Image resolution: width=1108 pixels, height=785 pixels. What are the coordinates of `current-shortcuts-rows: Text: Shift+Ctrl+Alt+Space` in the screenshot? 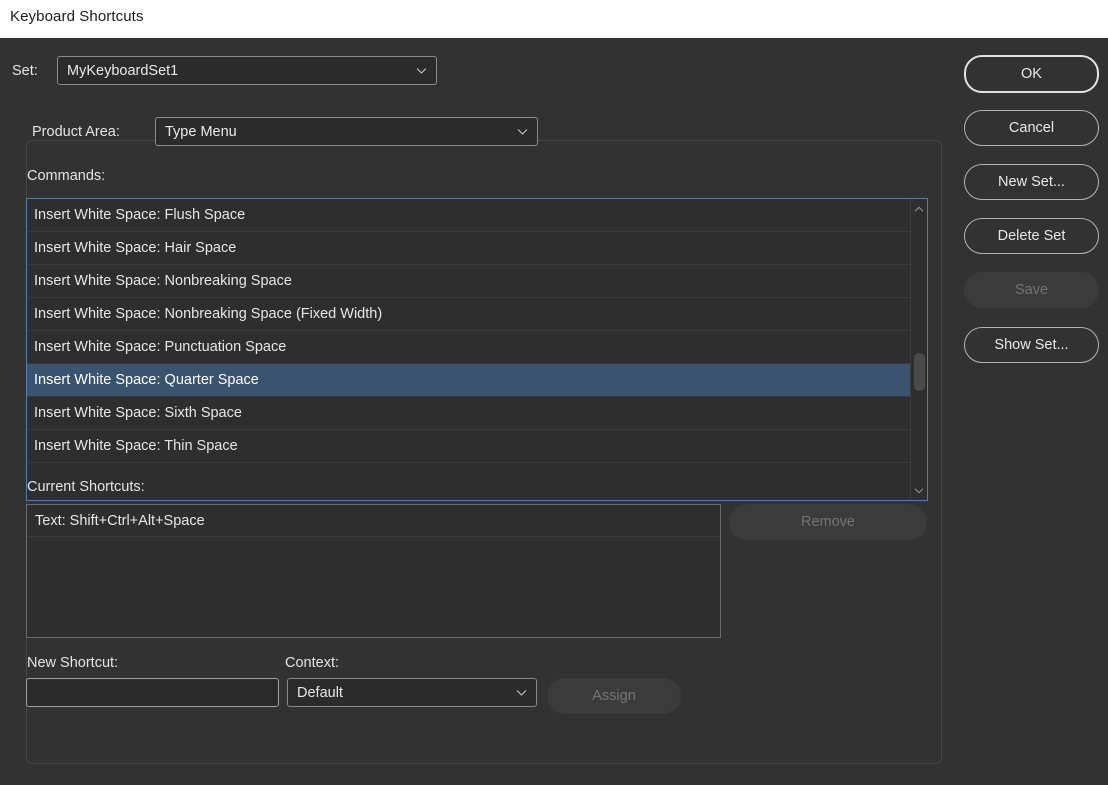 It's located at (373, 521).